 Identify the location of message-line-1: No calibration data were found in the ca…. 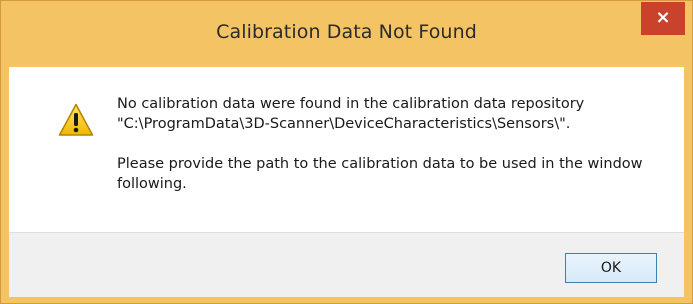
(351, 104).